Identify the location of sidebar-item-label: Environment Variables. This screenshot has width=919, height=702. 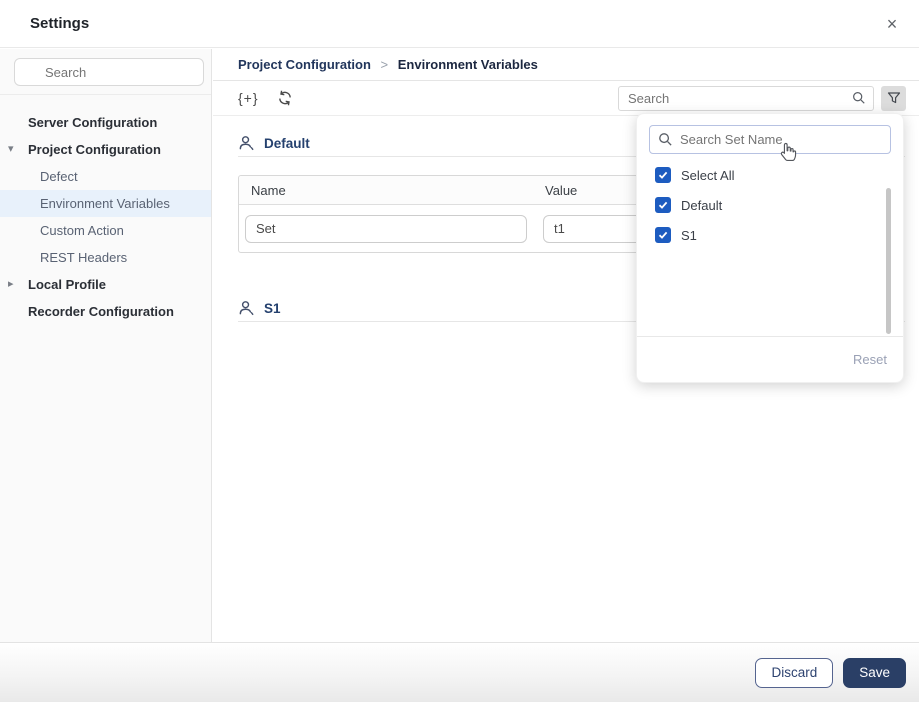
(105, 203).